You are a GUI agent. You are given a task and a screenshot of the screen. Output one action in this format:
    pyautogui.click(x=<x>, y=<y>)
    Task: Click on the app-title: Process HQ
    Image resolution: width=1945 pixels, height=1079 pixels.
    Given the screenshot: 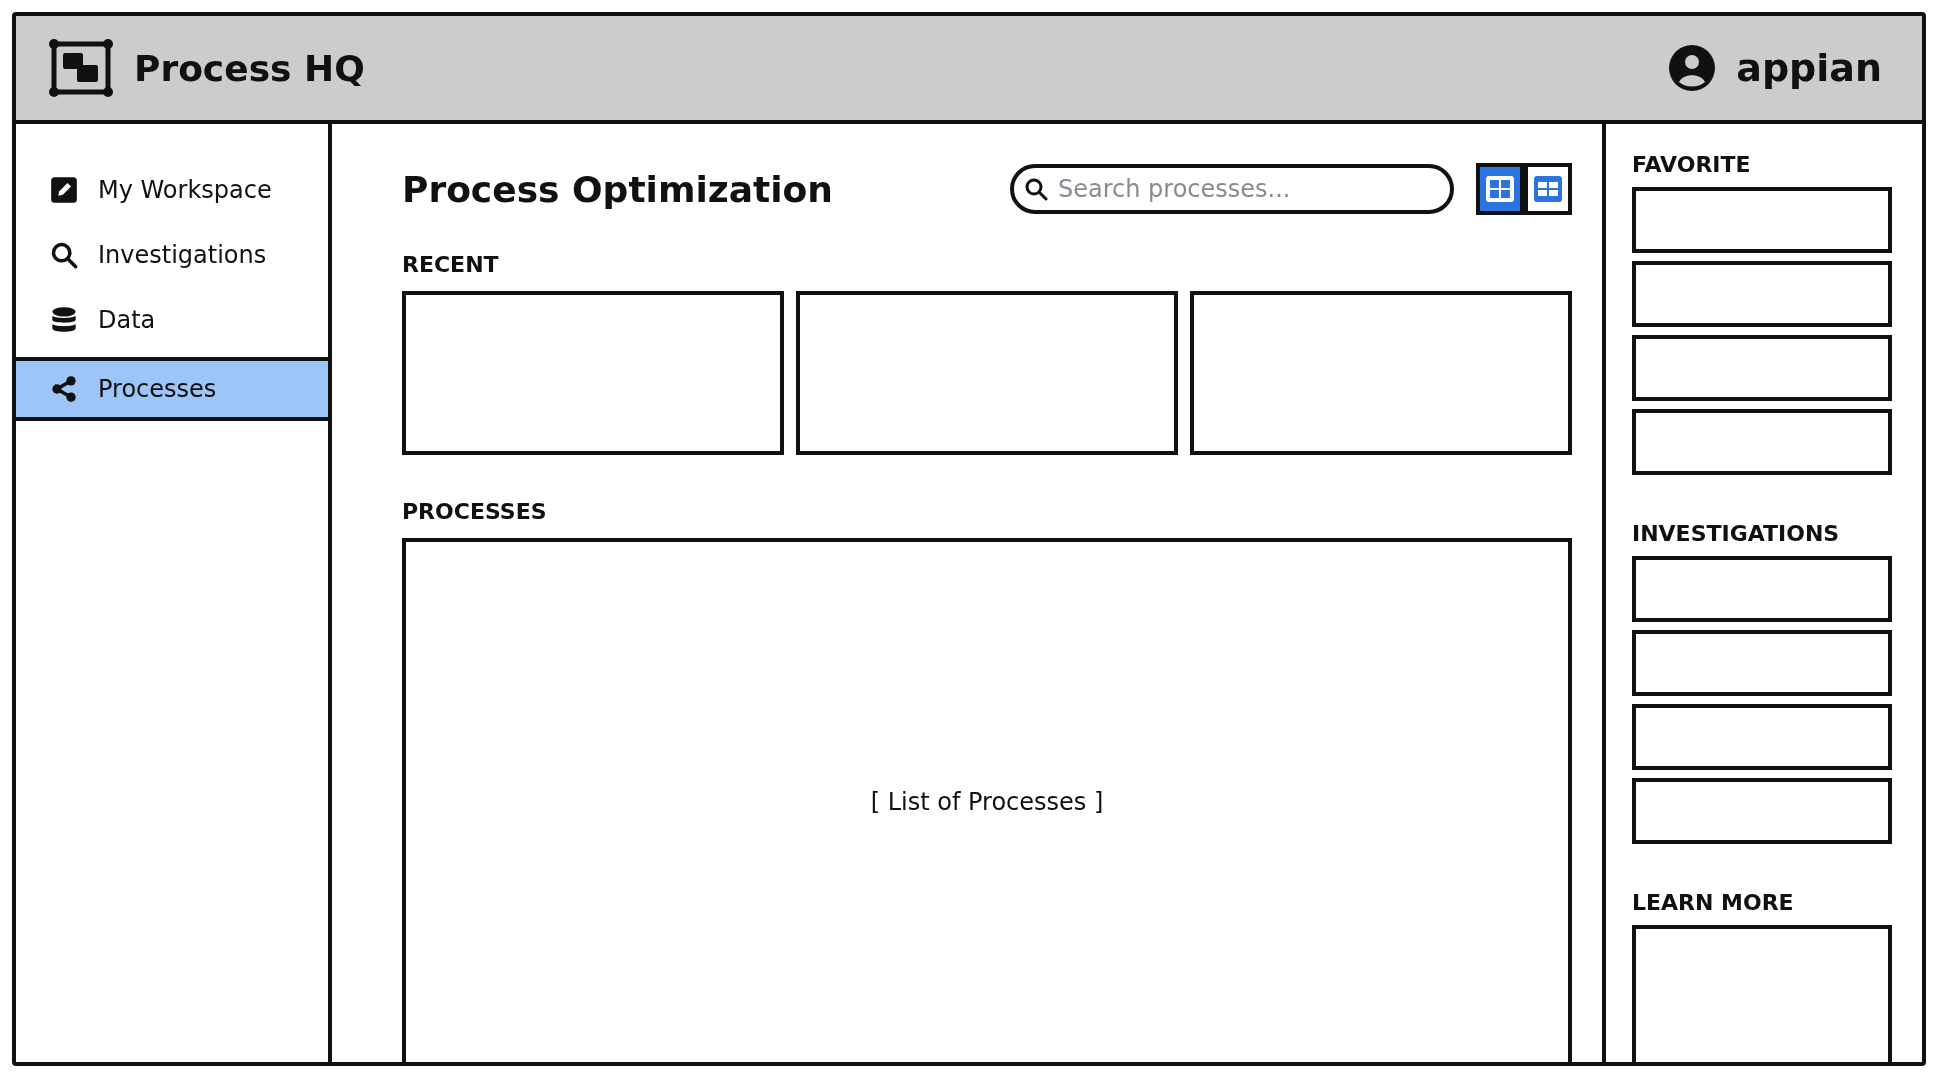 What is the action you would take?
    pyautogui.click(x=249, y=68)
    